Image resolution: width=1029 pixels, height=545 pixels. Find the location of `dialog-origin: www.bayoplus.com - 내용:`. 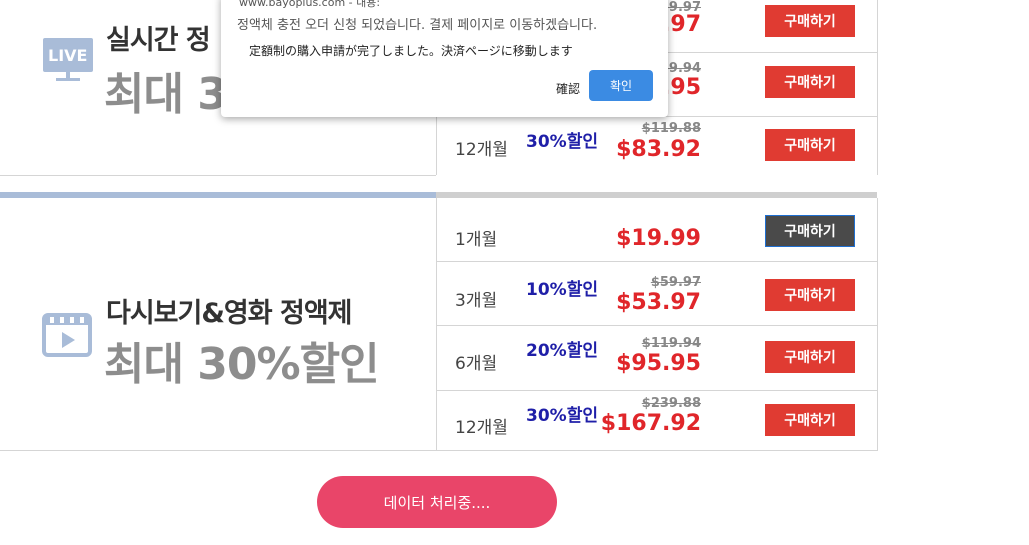

dialog-origin: www.bayoplus.com - 내용: is located at coordinates (310, 4).